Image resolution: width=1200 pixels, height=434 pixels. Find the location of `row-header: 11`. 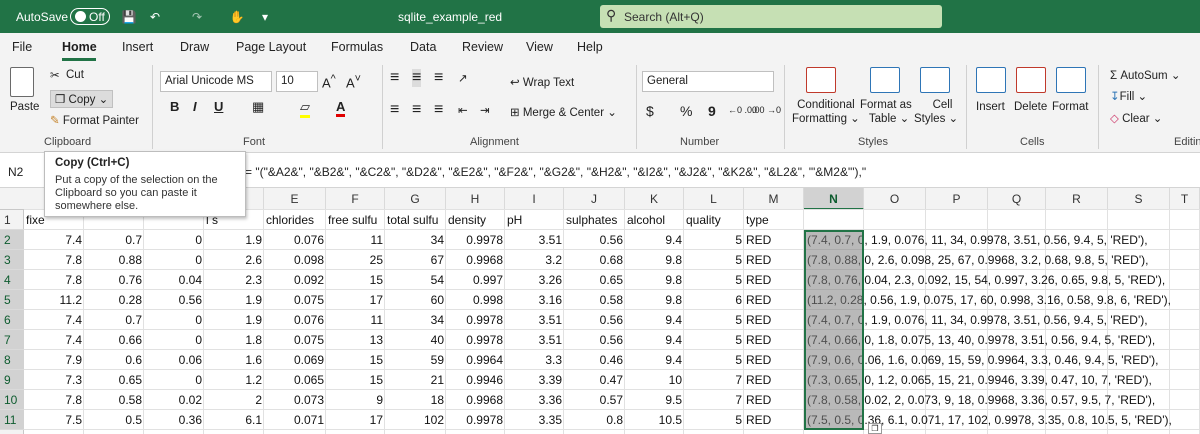

row-header: 11 is located at coordinates (12, 420).